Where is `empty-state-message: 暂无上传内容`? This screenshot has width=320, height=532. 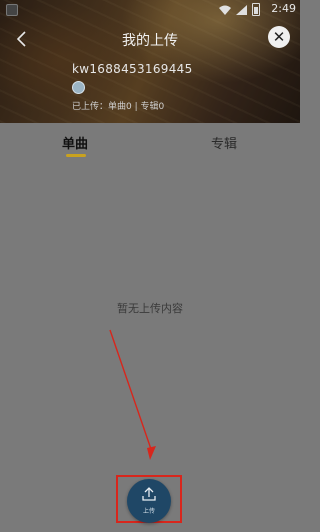 empty-state-message: 暂无上传内容 is located at coordinates (150, 308).